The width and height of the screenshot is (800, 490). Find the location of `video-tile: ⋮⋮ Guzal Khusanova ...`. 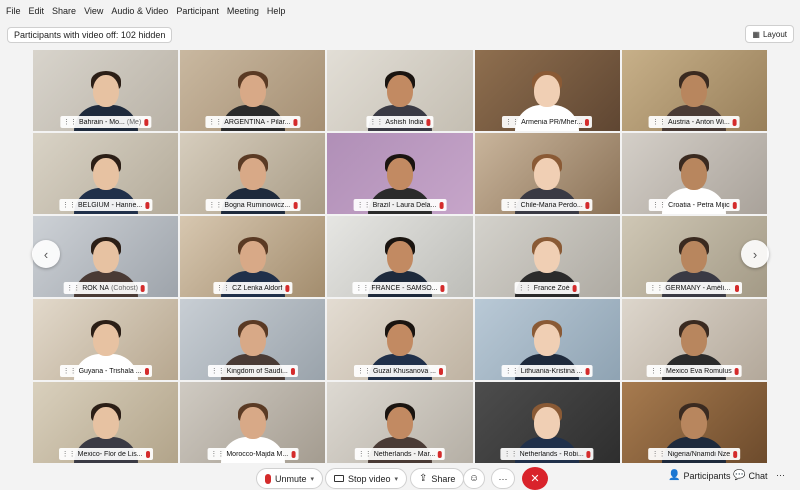

video-tile: ⋮⋮ Guzal Khusanova ... is located at coordinates (400, 339).